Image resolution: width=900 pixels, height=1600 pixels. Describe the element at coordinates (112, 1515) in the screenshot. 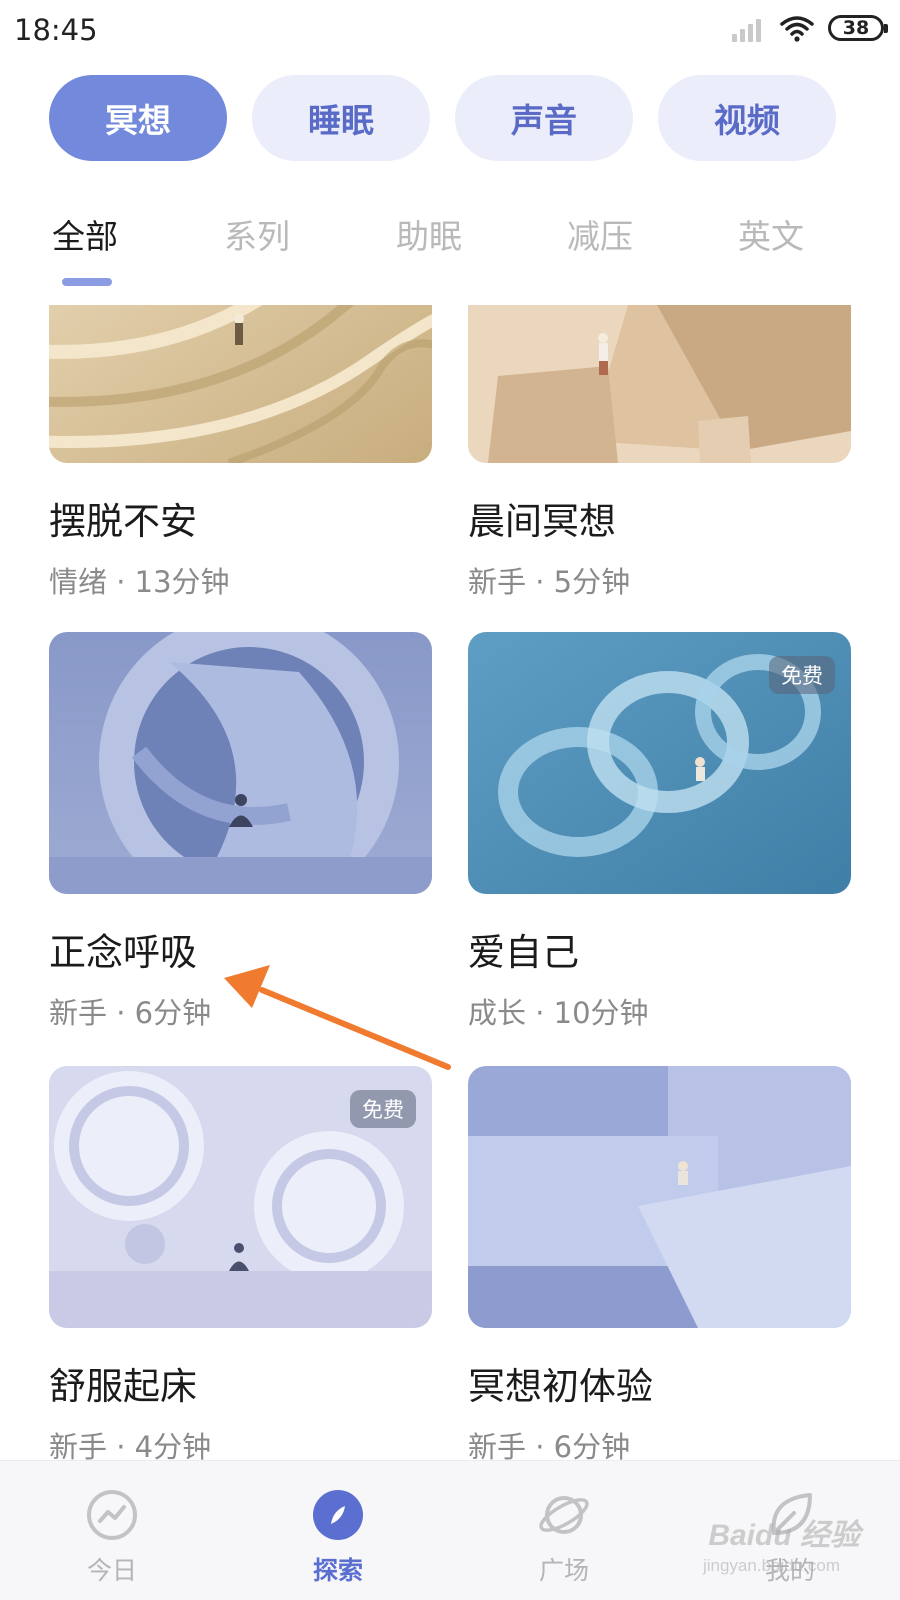

I see `trend-icon` at that location.